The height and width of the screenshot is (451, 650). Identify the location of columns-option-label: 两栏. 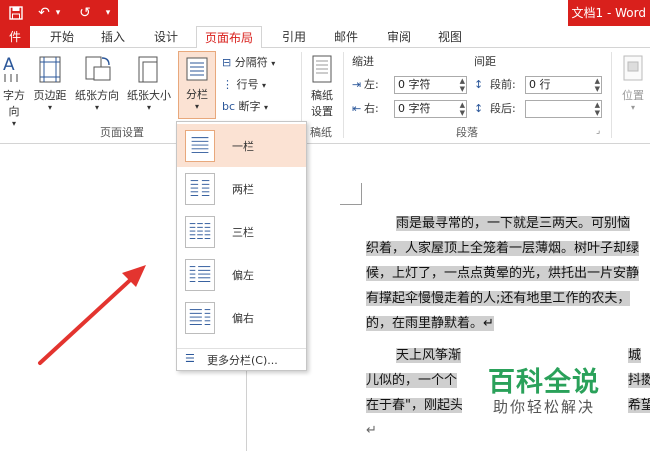
(243, 189).